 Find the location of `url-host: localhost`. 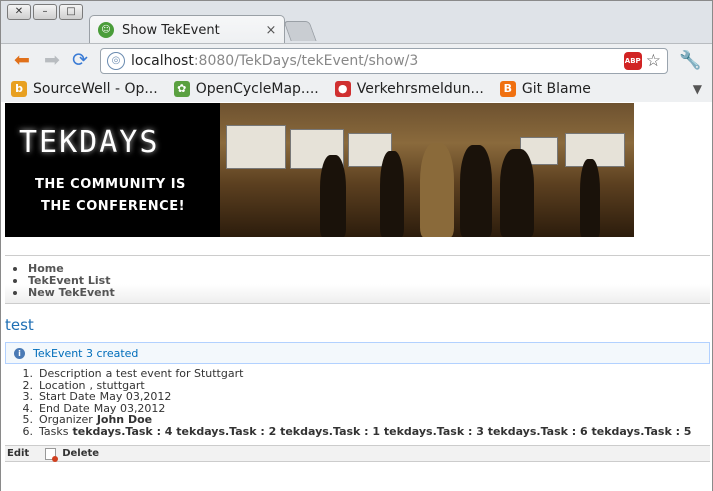

url-host: localhost is located at coordinates (162, 61).